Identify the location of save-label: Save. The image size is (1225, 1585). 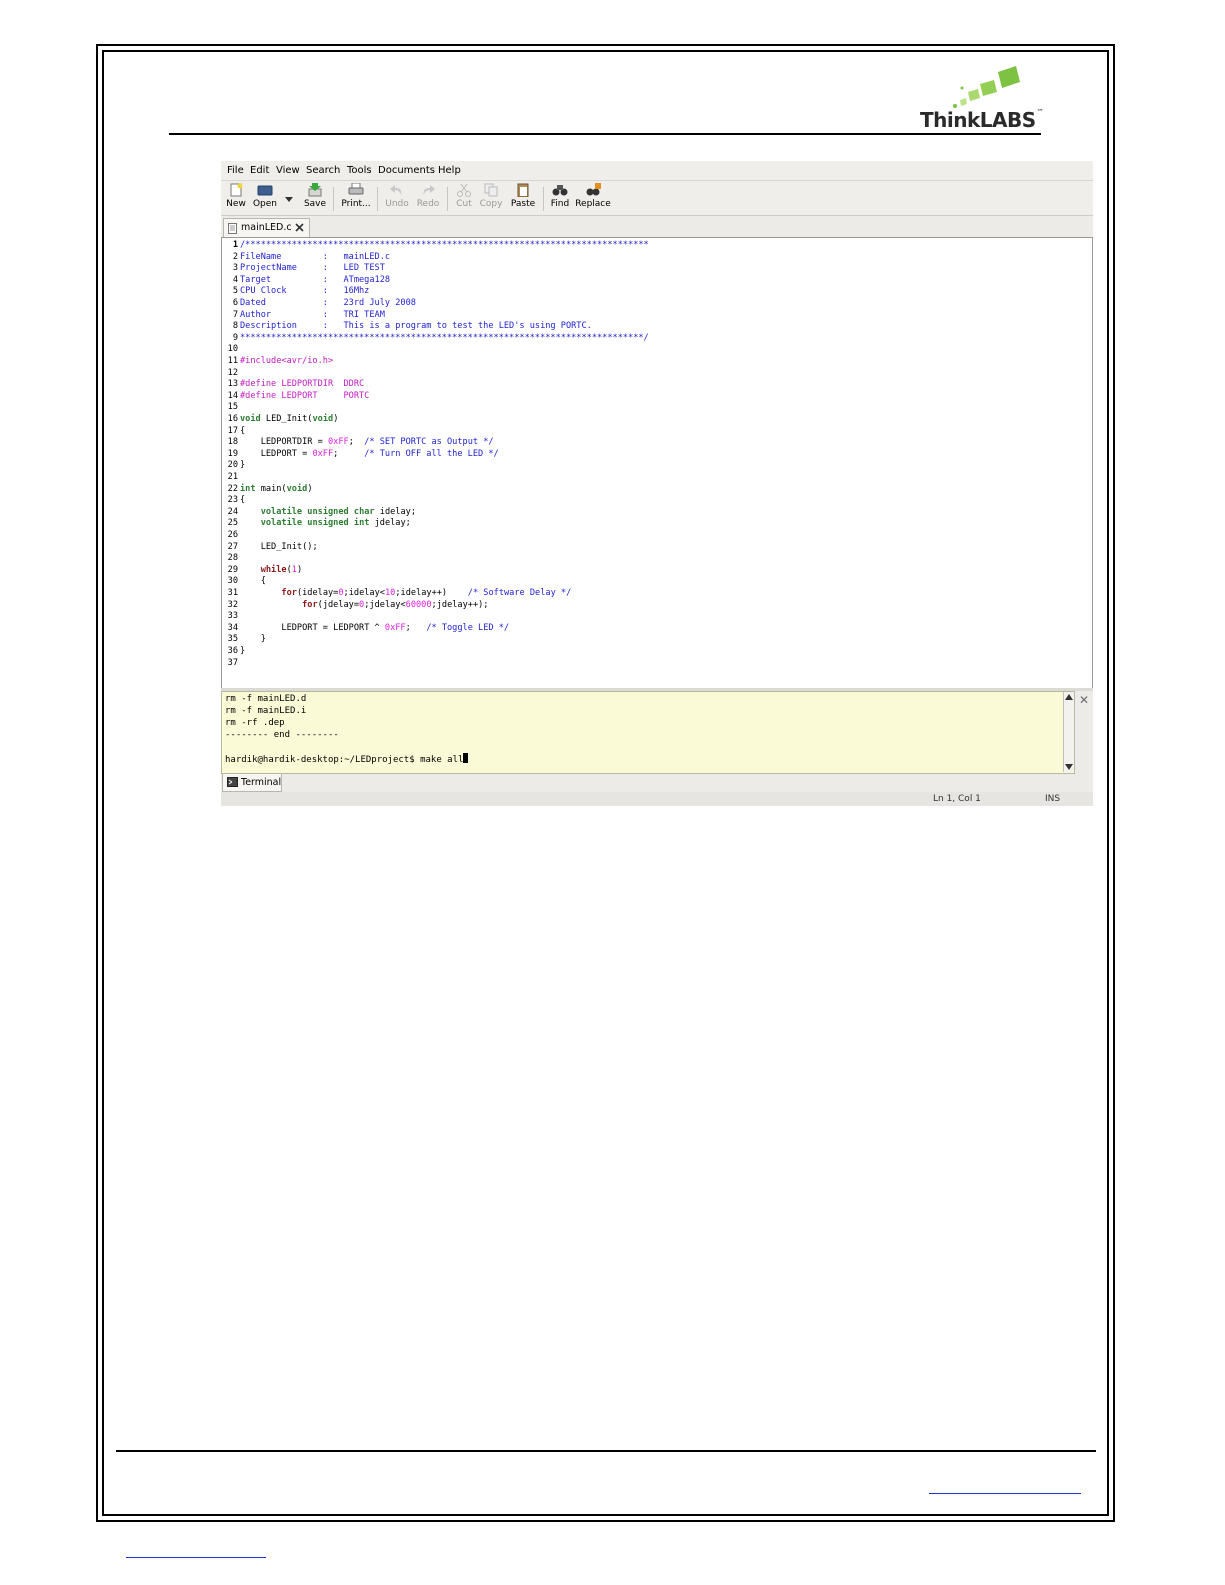
(315, 204).